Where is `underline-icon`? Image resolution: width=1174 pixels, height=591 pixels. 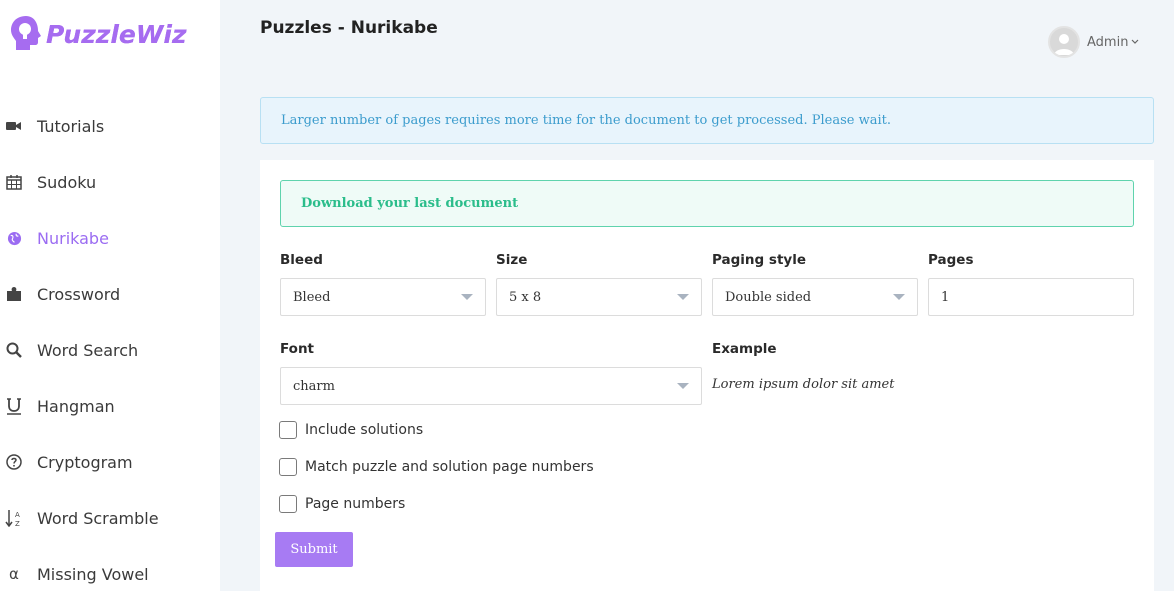
underline-icon is located at coordinates (14, 406).